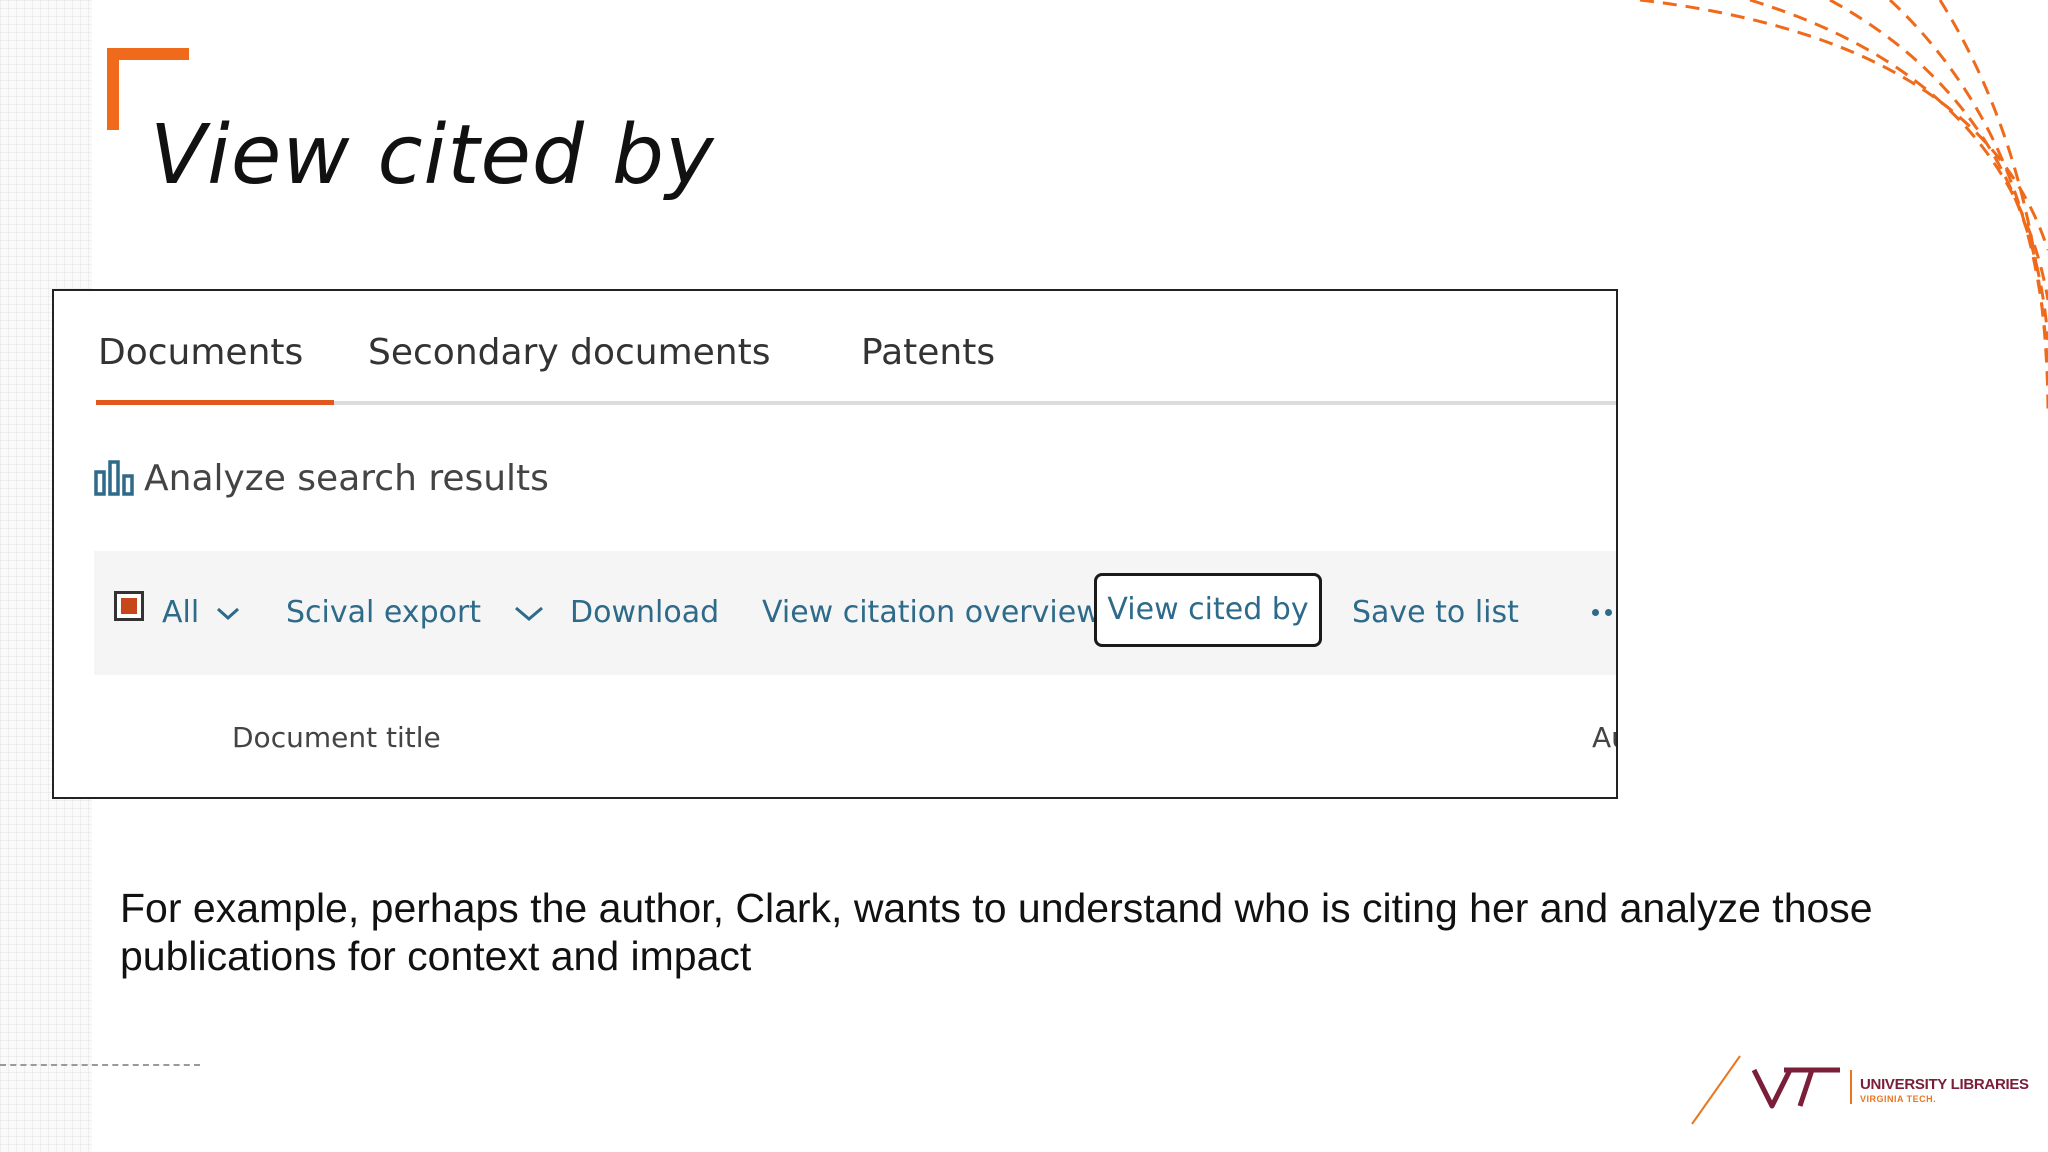  I want to click on checkbox-fill, so click(129, 606).